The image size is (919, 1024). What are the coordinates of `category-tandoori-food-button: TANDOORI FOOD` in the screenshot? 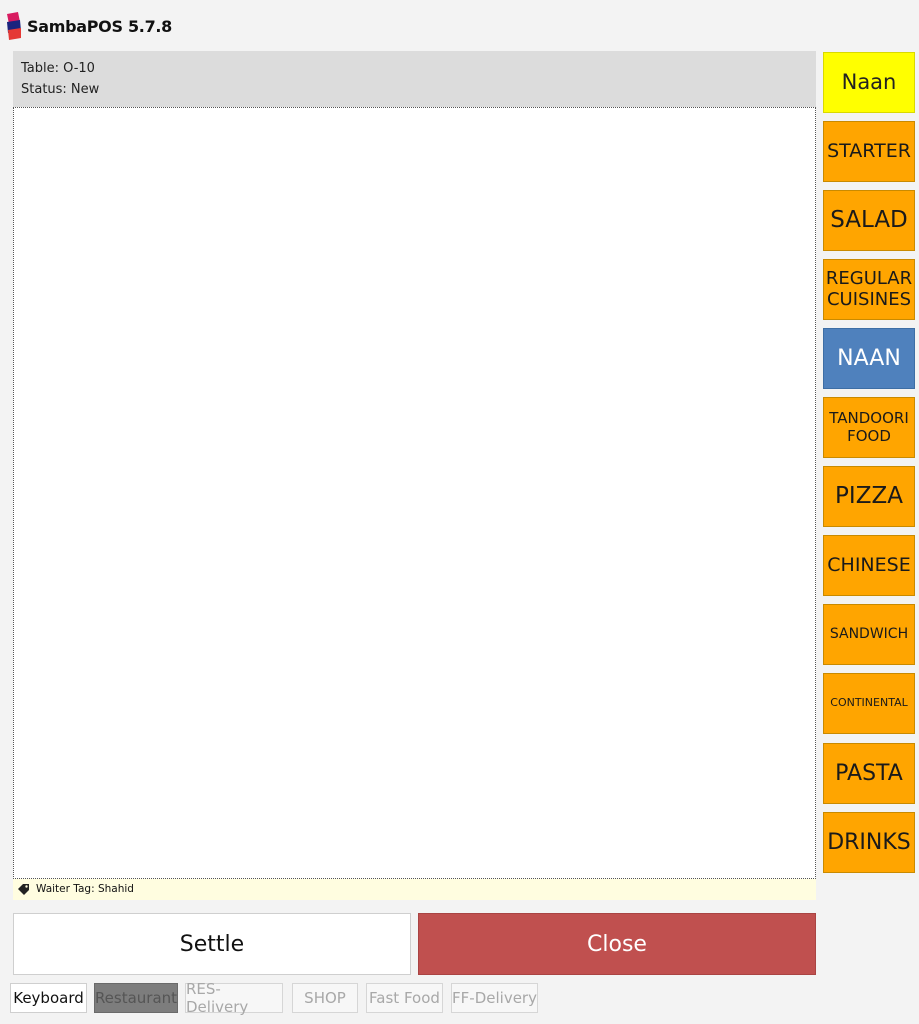 It's located at (869, 427).